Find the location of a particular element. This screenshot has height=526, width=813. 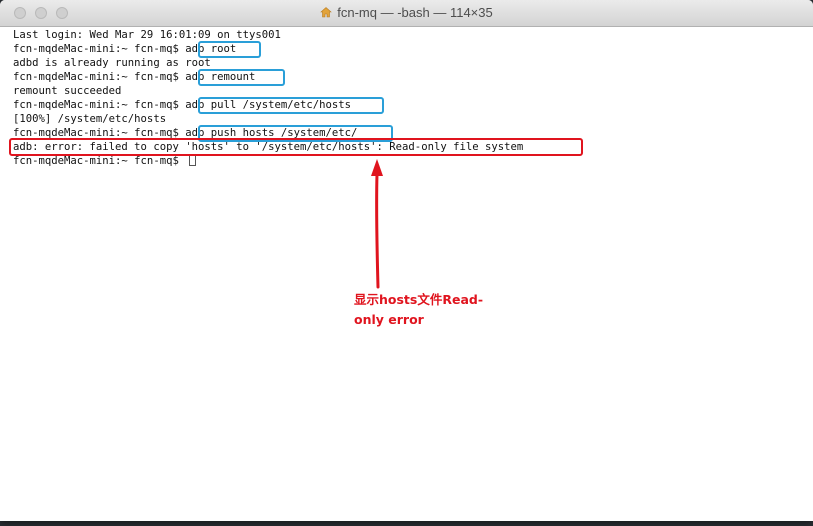

terminal-line-current-prompt: fcn-mqdeMac-mini:~ fcn-mq$ is located at coordinates (105, 161).